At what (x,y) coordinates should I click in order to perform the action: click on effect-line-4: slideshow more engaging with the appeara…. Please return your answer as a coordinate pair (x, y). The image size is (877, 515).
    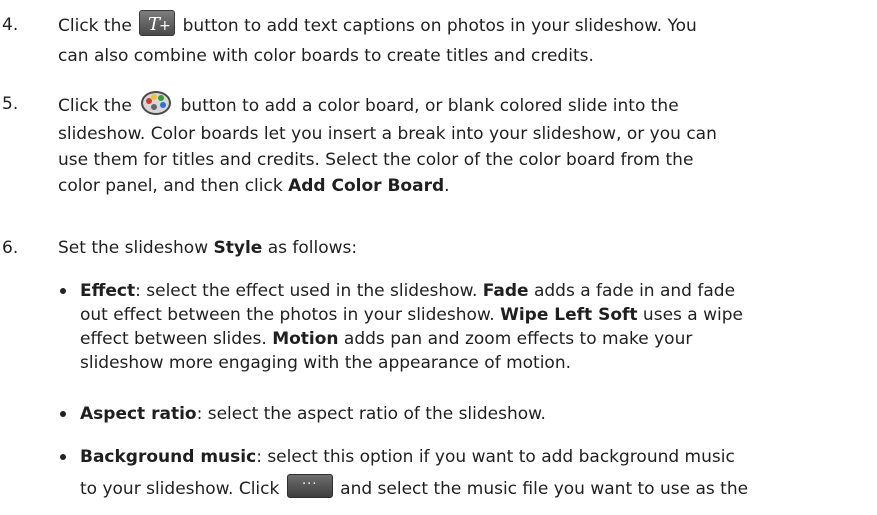
    Looking at the image, I should click on (326, 363).